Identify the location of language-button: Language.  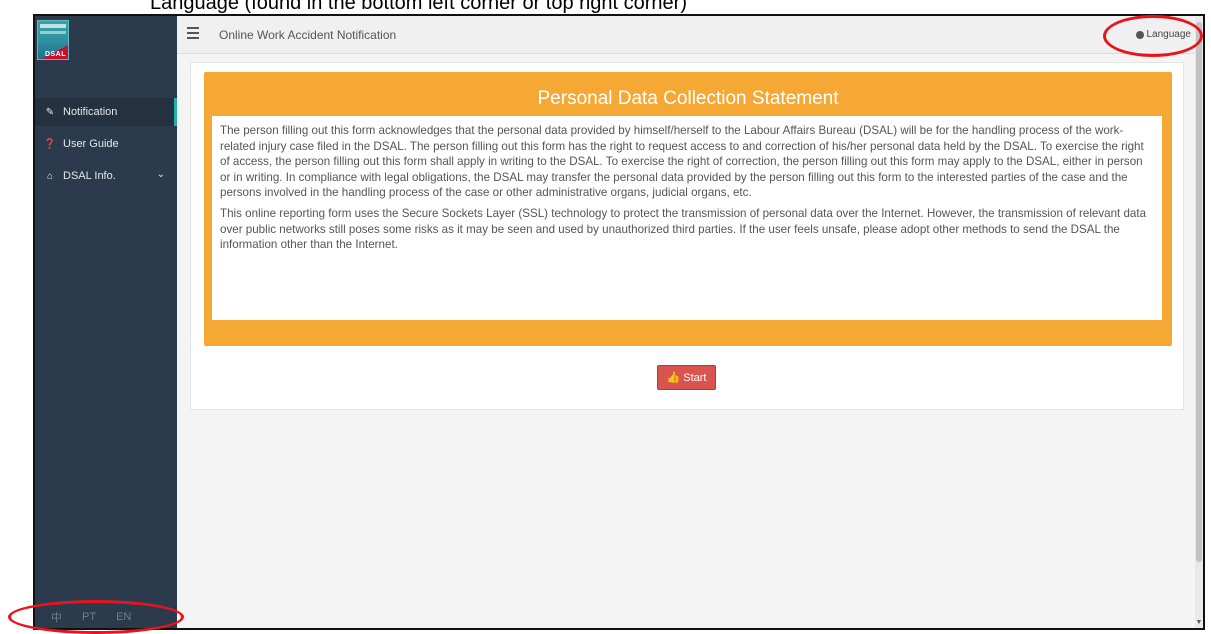
(1163, 34).